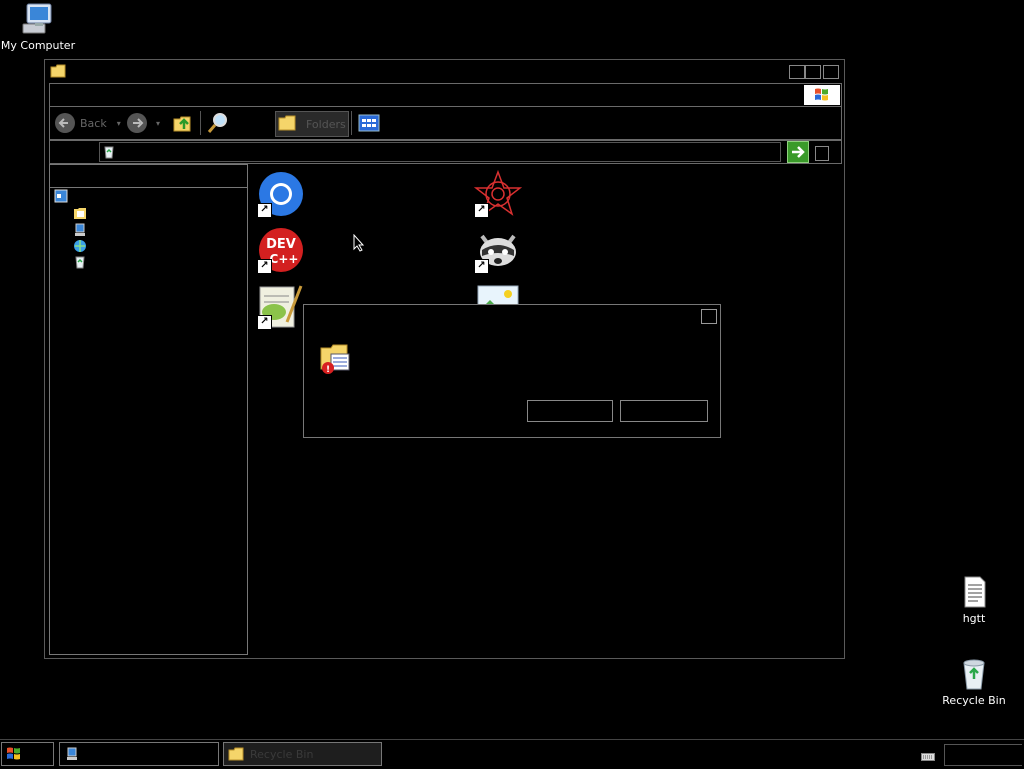 Image resolution: width=1024 pixels, height=769 pixels. Describe the element at coordinates (983, 755) in the screenshot. I see `system-tray` at that location.